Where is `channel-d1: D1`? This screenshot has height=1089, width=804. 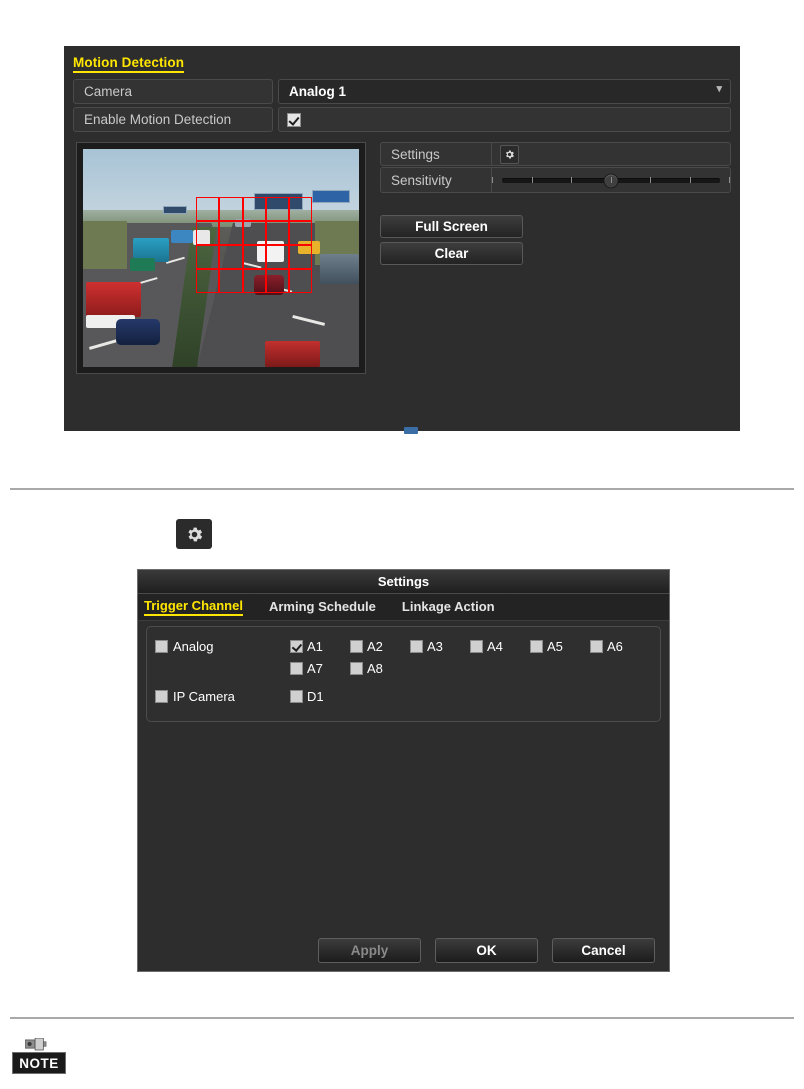 channel-d1: D1 is located at coordinates (320, 696).